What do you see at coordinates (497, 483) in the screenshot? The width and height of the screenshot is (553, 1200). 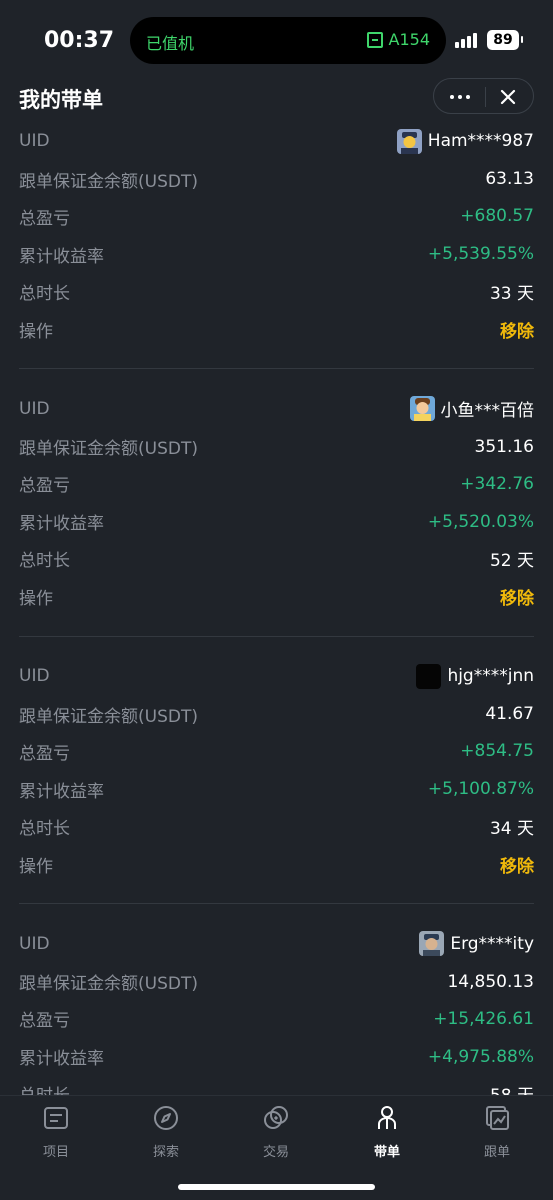 I see `total-pnl-value: +342.76` at bounding box center [497, 483].